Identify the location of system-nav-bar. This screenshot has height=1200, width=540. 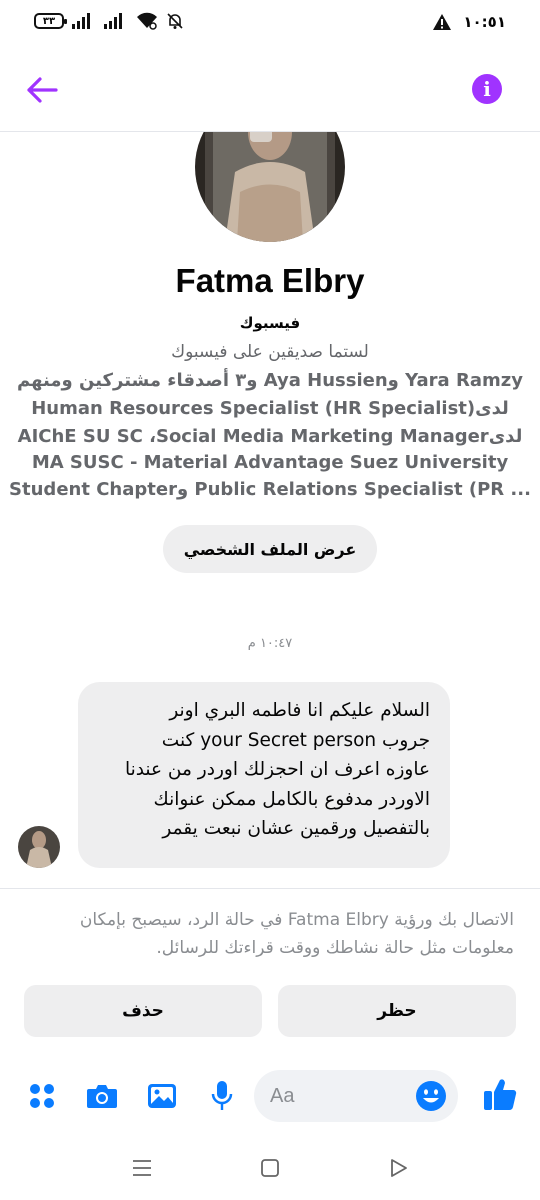
(270, 1168).